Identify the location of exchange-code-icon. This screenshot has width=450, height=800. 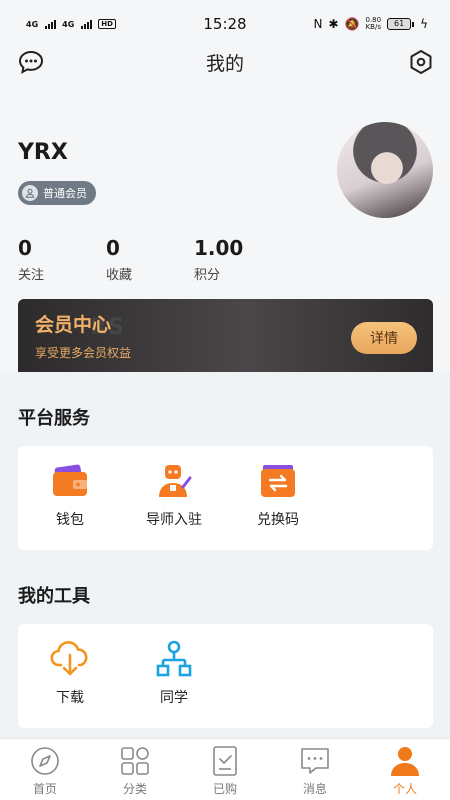
(278, 481).